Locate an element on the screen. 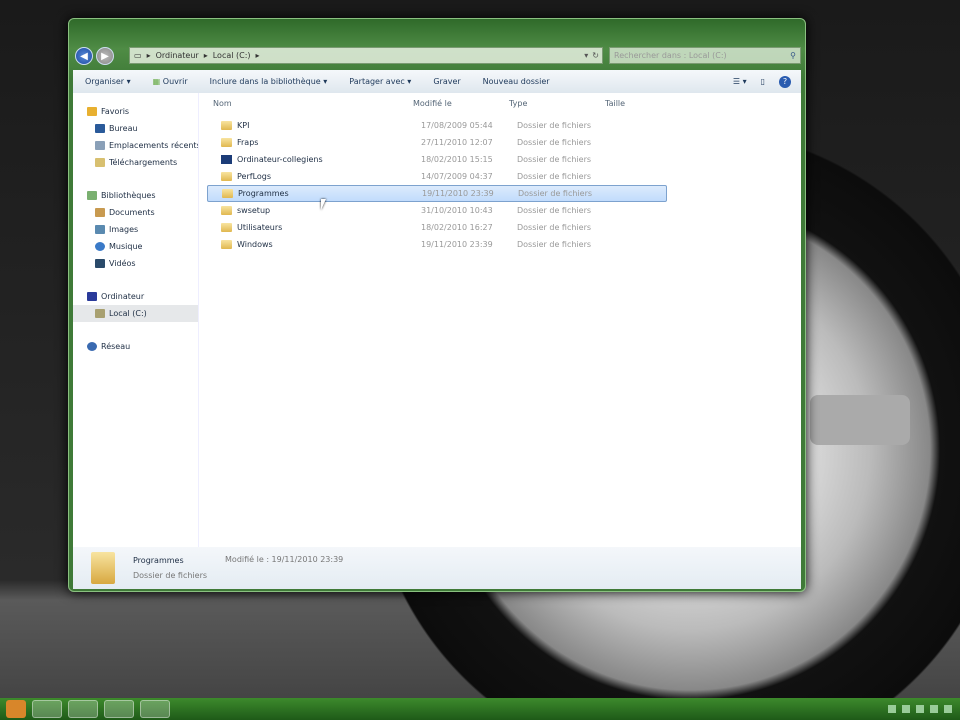 The image size is (960, 720). file-name-cell: Utilisateurs is located at coordinates (321, 227).